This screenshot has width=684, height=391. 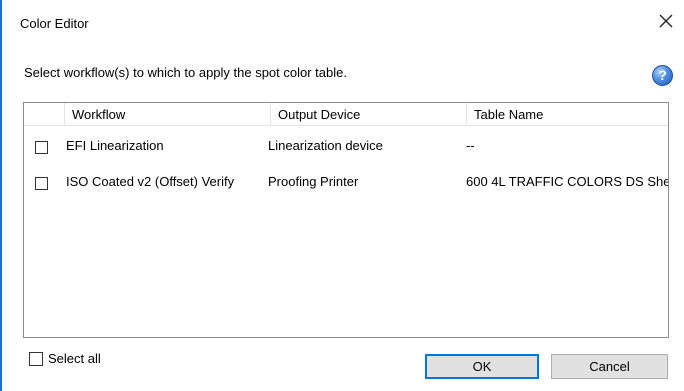 I want to click on column-header-workflow: Workflow, so click(x=167, y=114).